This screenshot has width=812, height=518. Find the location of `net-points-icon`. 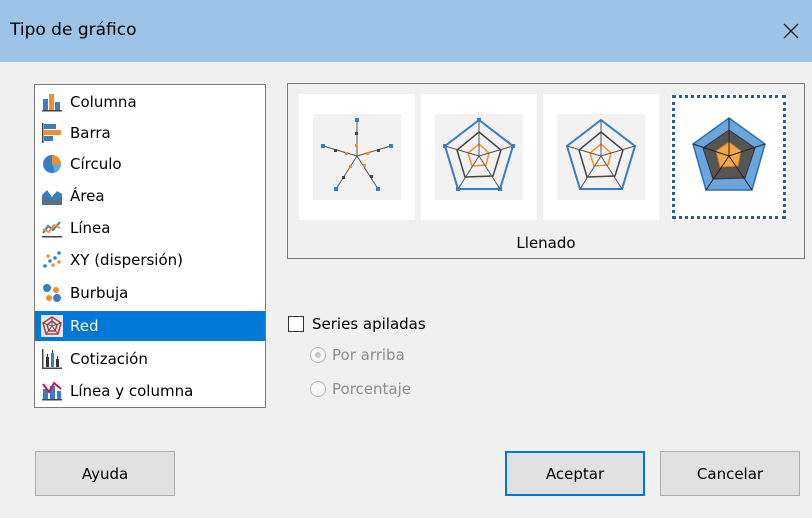

net-points-icon is located at coordinates (357, 157).